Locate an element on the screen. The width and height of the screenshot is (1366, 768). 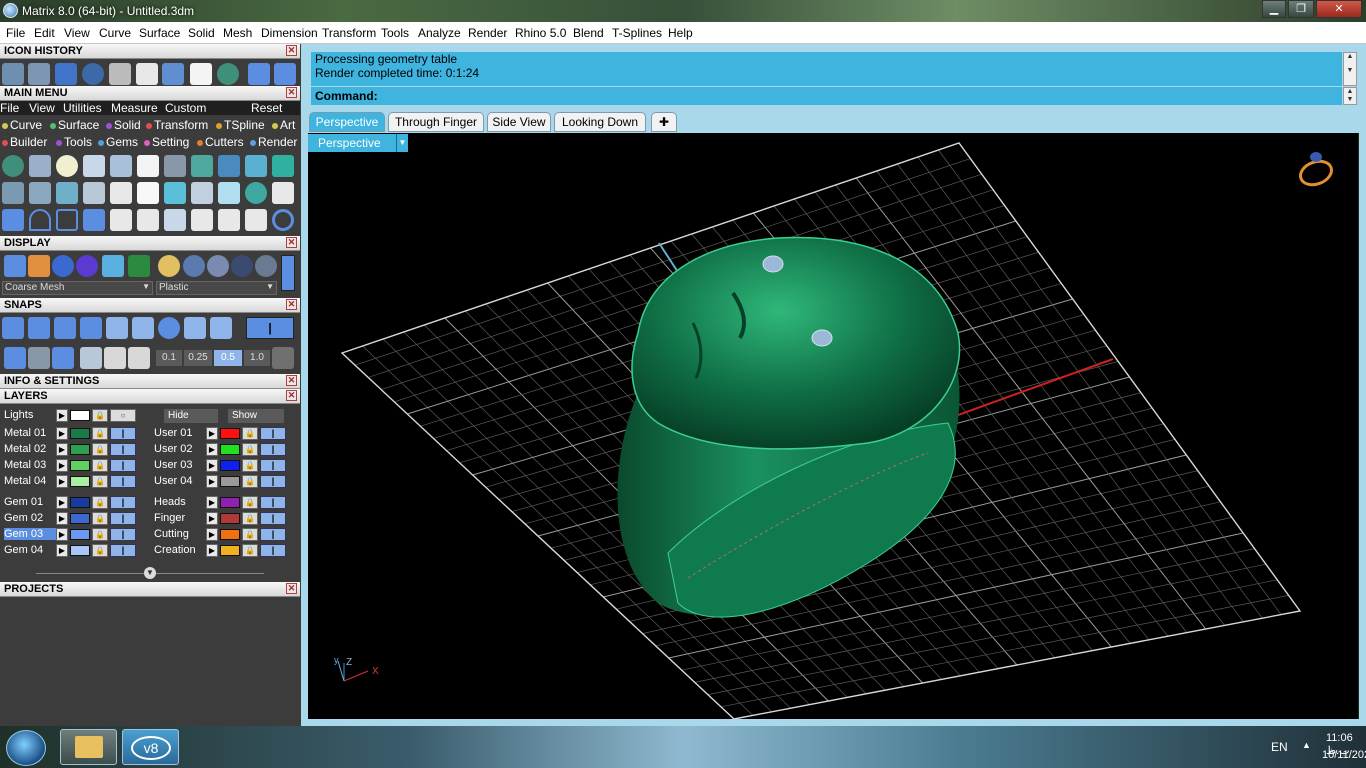
layer-row: Gem 04 ▶ 🔒 | is located at coordinates (70, 550).